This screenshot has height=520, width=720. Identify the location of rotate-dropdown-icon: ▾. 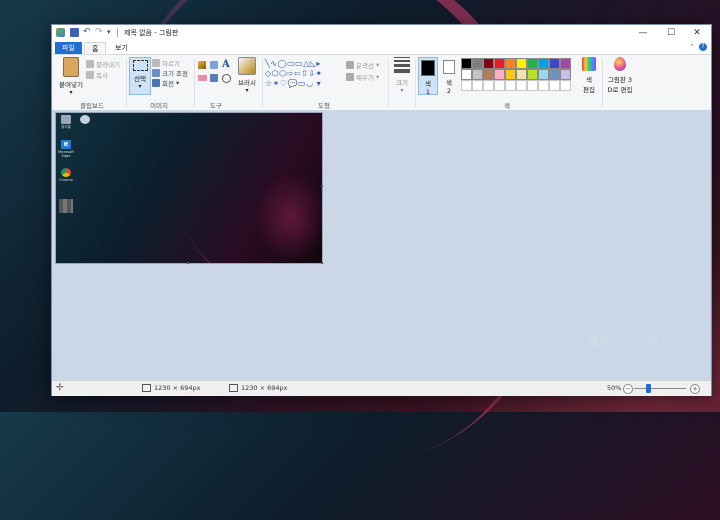
(177, 83).